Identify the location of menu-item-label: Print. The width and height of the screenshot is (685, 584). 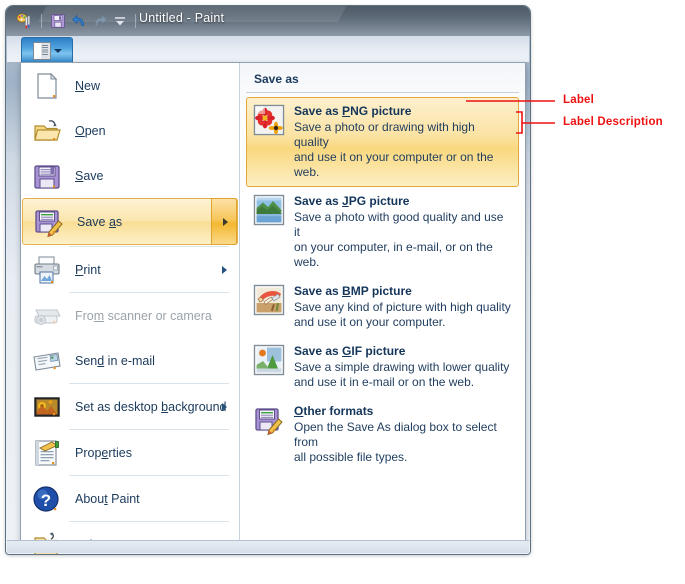
(88, 269).